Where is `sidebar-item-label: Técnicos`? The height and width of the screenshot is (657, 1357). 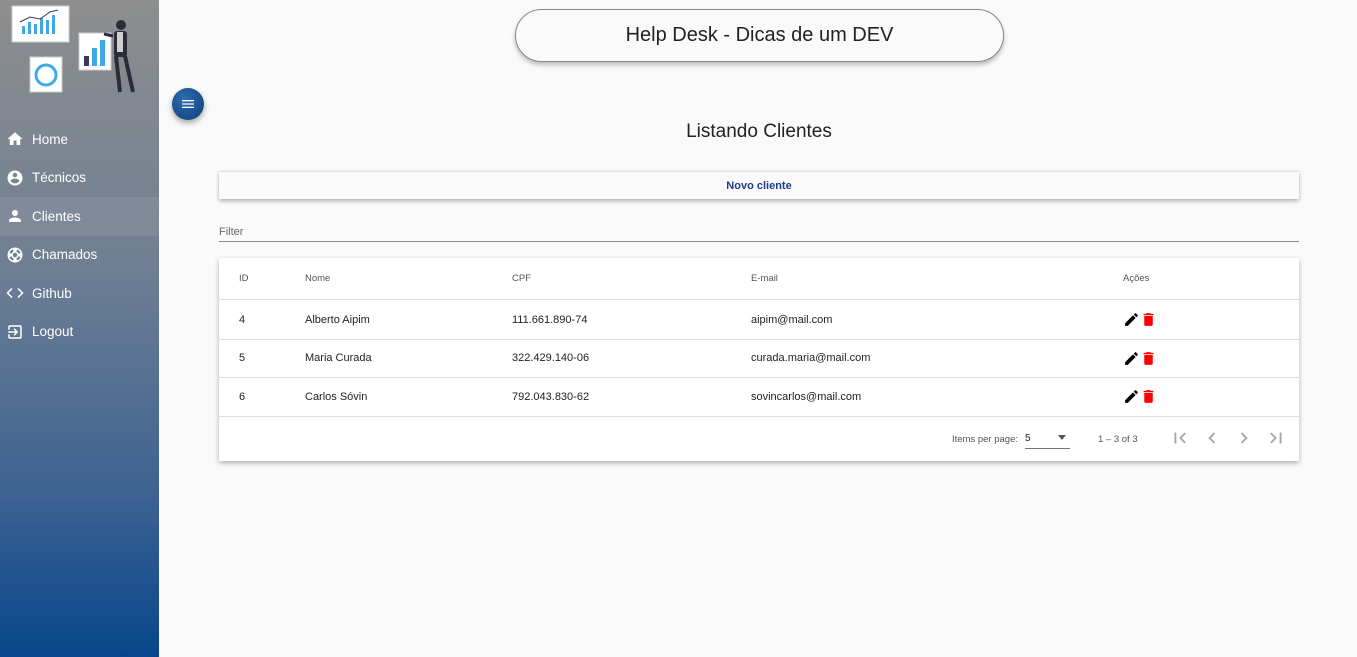 sidebar-item-label: Técnicos is located at coordinates (59, 178).